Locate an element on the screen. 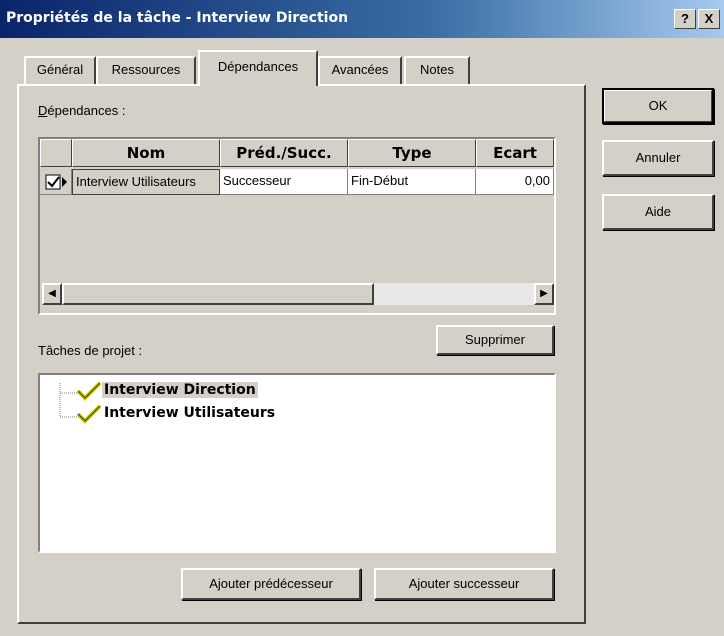  cell-ecart: 0,00 is located at coordinates (515, 182).